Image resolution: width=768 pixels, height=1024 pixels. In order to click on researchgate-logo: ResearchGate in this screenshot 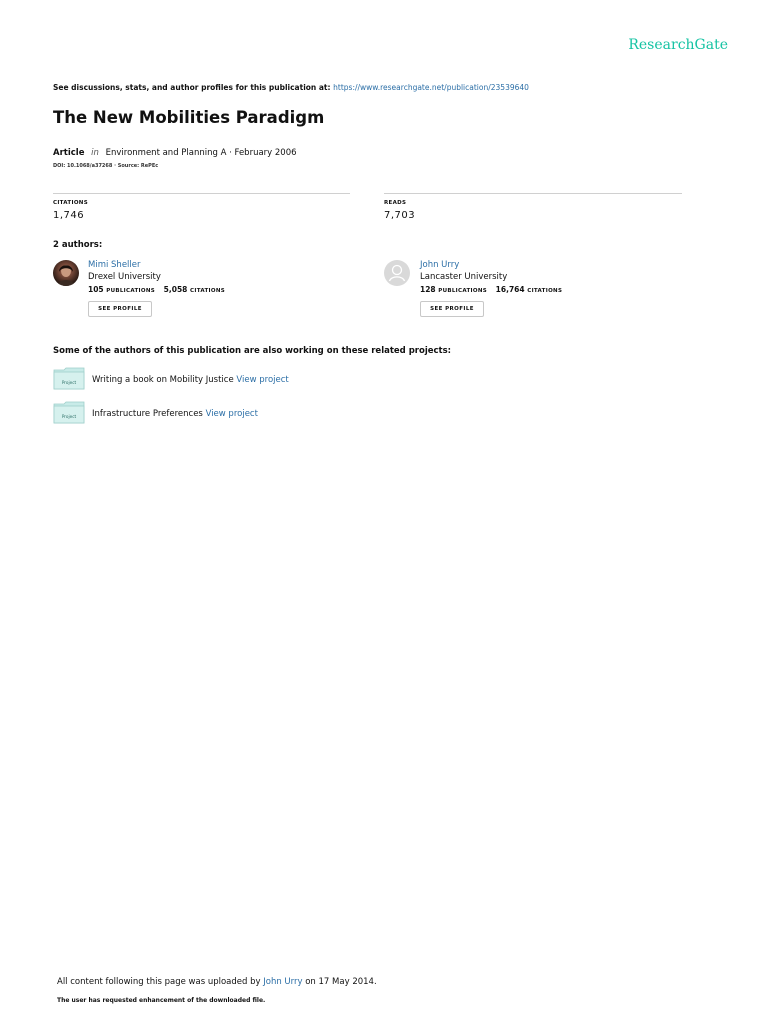, I will do `click(678, 45)`.